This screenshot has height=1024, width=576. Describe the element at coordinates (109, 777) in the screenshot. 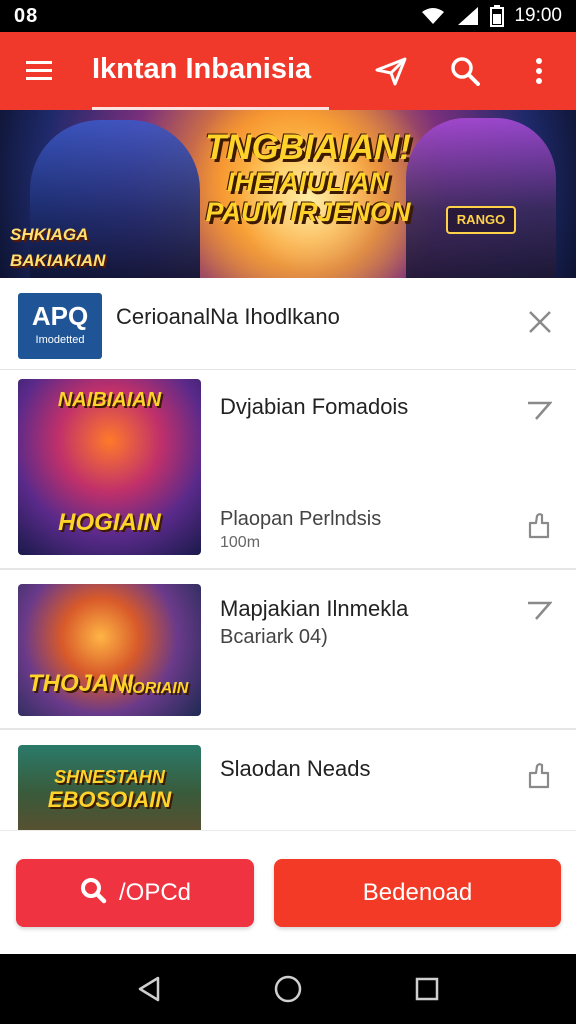

I see `thumbnail-title: SHNESTAHN` at that location.